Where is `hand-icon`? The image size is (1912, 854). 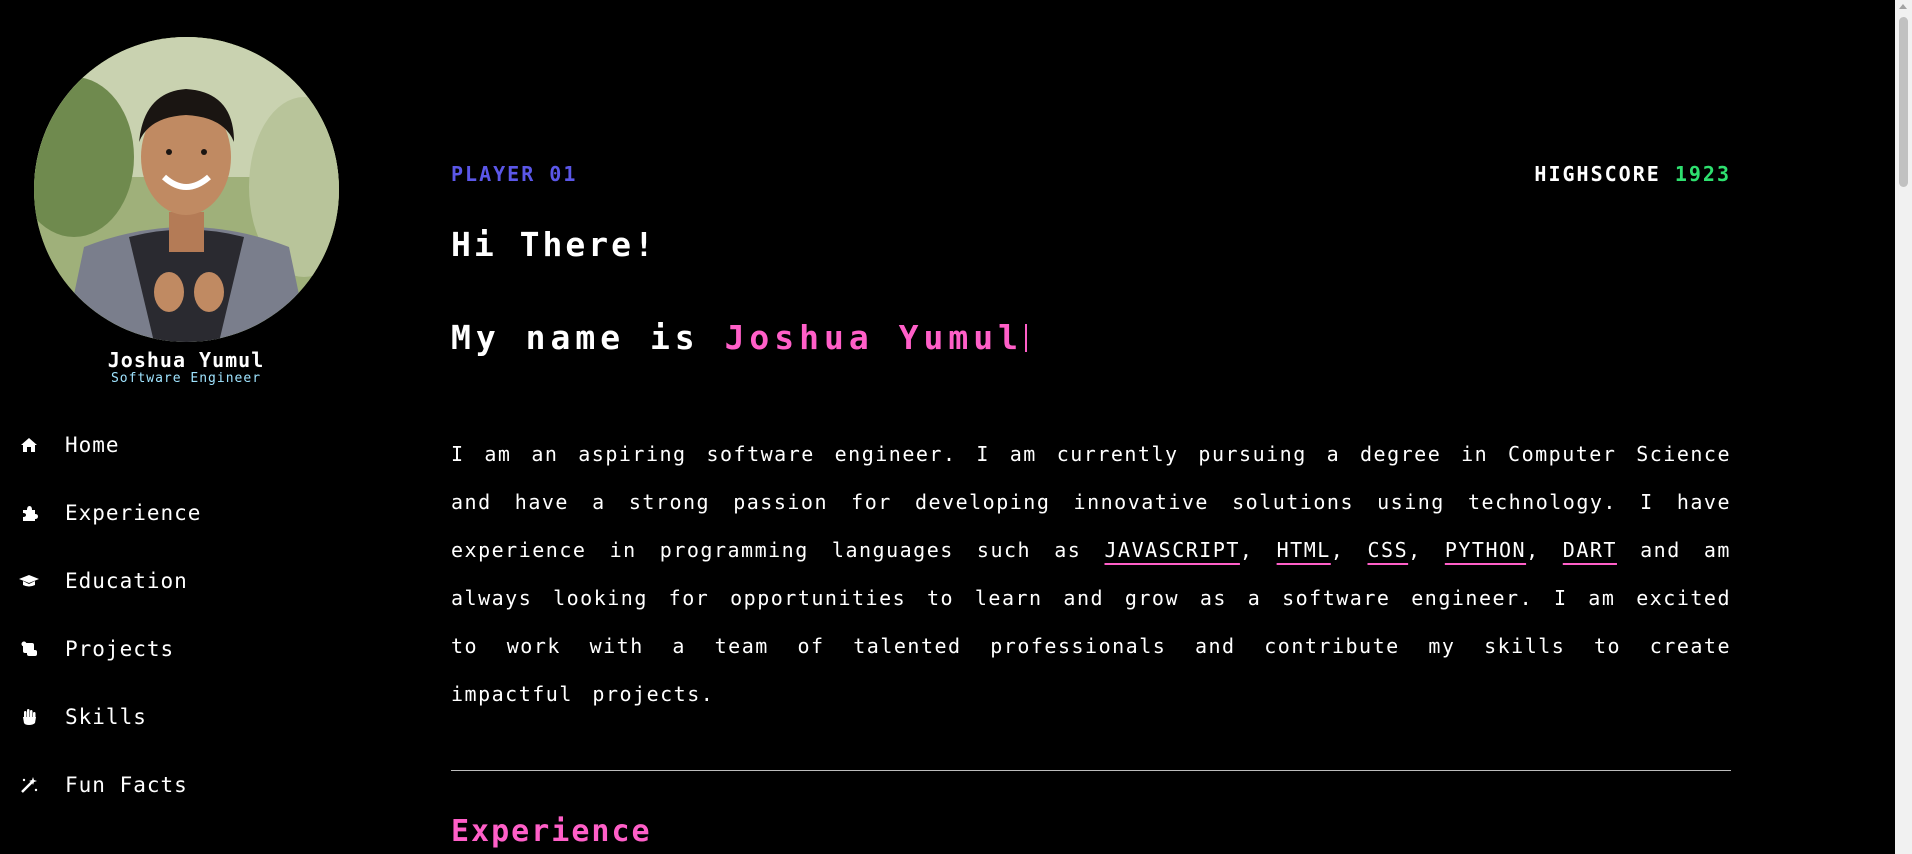
hand-icon is located at coordinates (29, 717).